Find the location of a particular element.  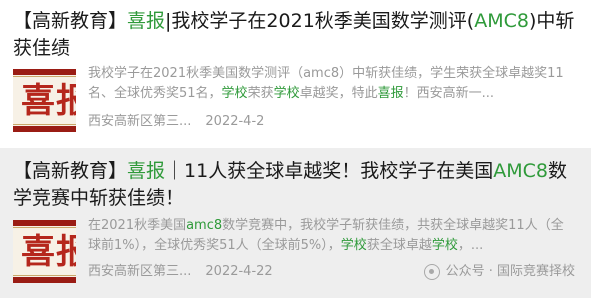

watermark: 公众号 · 国际竞赛择校 is located at coordinates (499, 272).